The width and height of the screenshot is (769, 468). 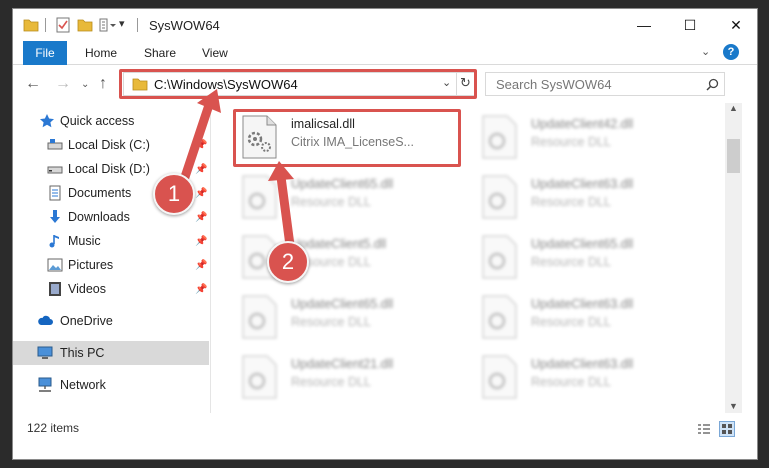 I want to click on step-1-badge: 1, so click(x=174, y=194).